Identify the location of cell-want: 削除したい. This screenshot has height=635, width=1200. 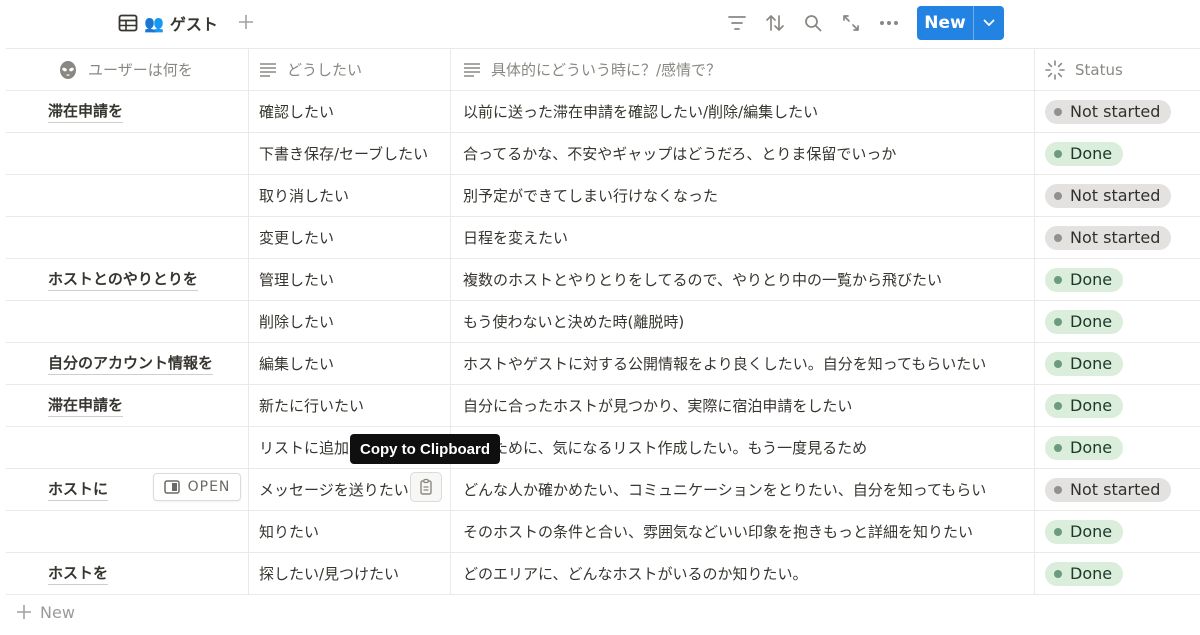
(349, 321).